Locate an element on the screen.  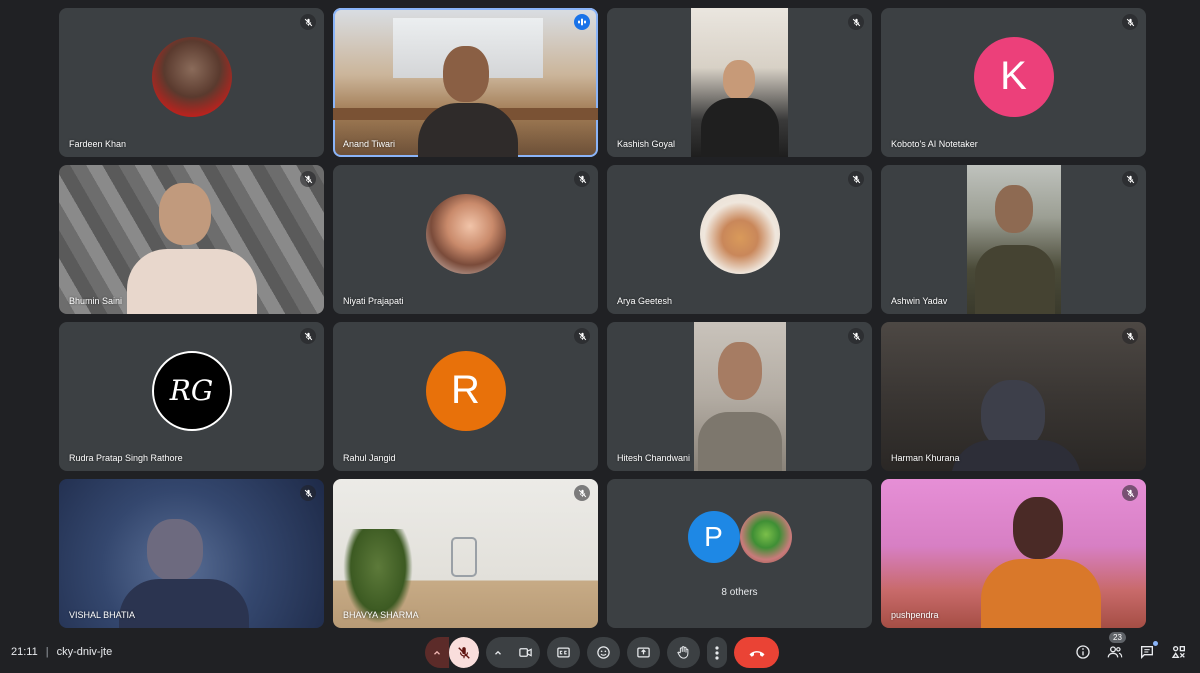
raise-hand-button is located at coordinates (683, 652).